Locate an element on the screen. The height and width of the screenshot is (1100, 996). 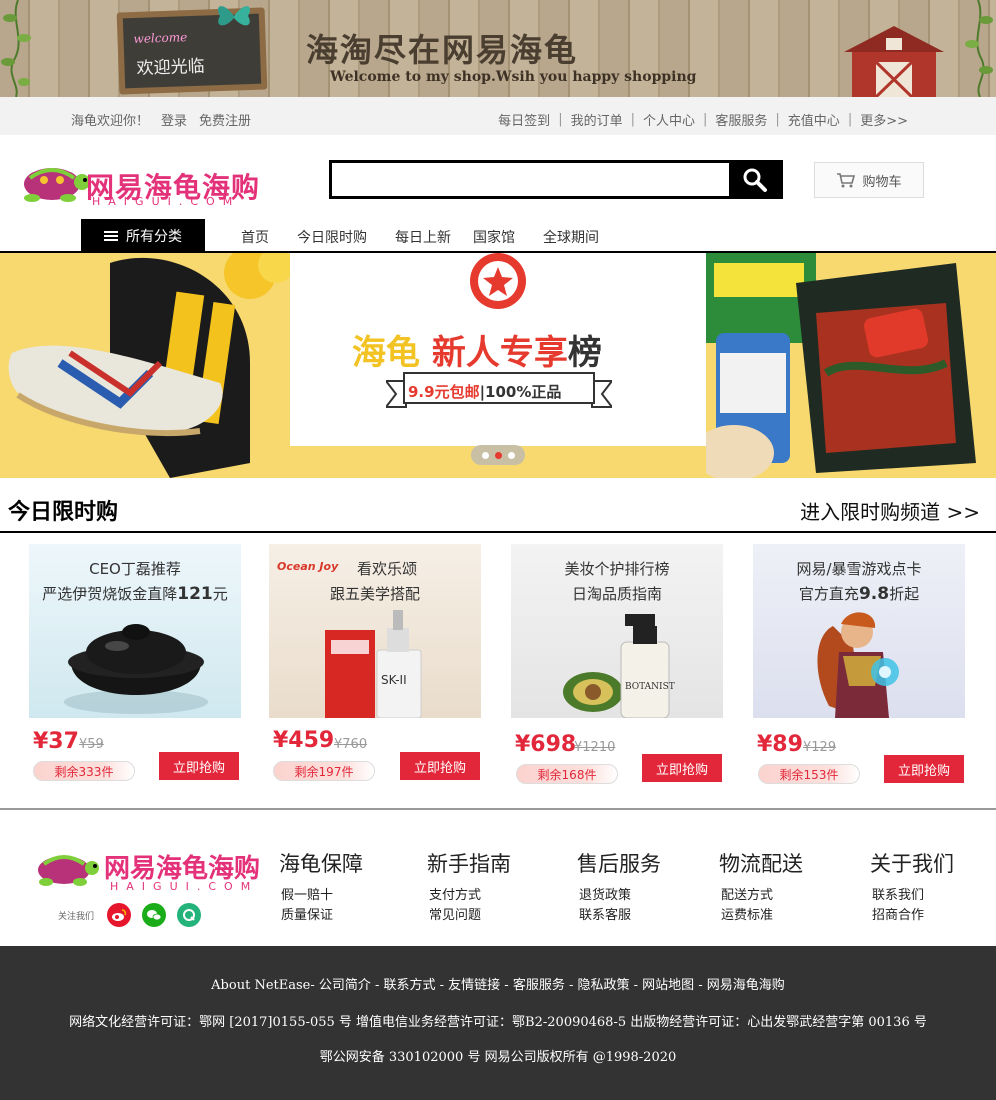
footer-link: 联系我们 is located at coordinates (912, 896).